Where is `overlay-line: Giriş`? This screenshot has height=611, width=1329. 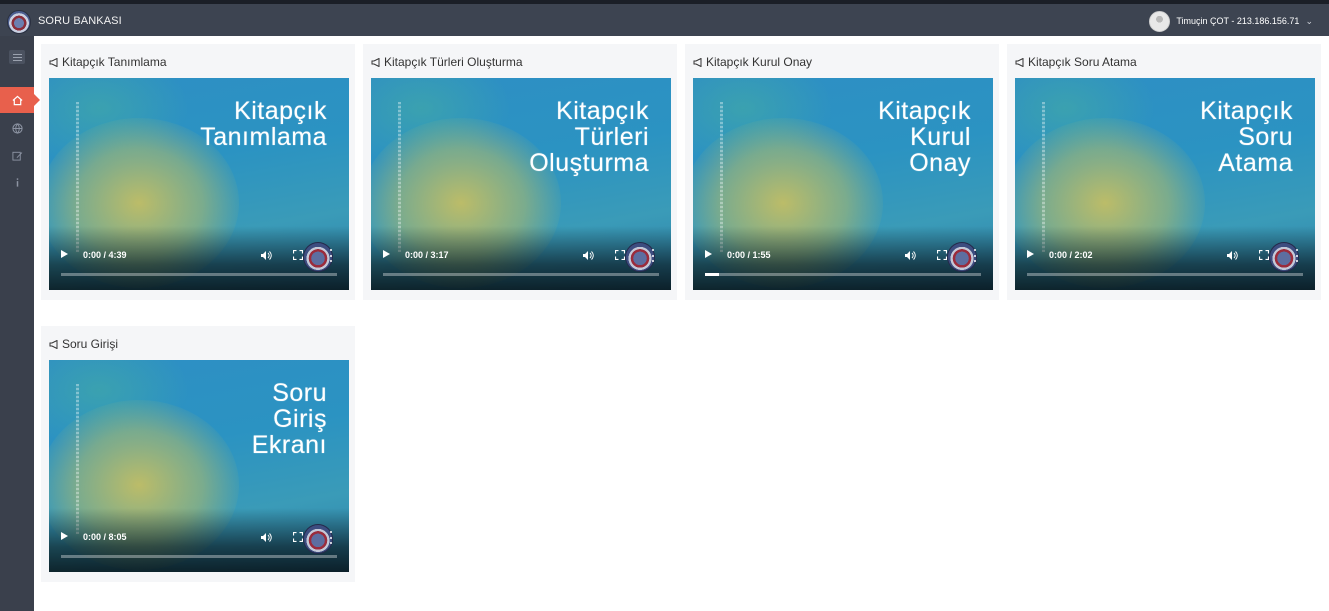
overlay-line: Giriş is located at coordinates (300, 419).